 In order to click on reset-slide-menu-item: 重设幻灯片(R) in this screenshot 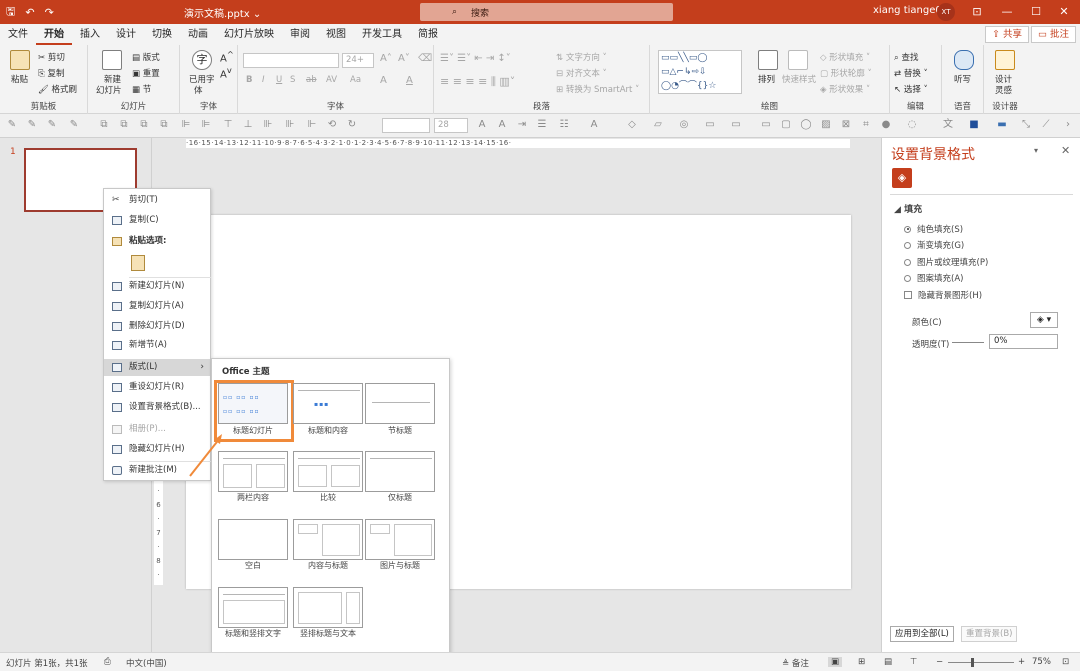, I will do `click(157, 387)`.